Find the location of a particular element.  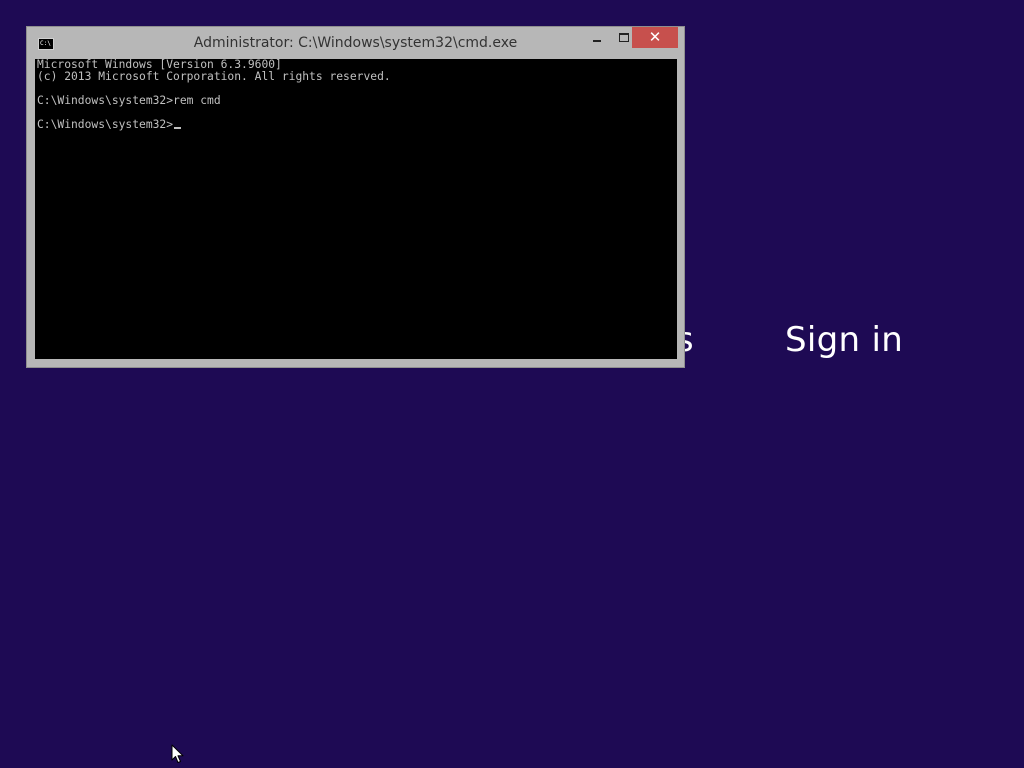

close-button: ✕ is located at coordinates (655, 37).